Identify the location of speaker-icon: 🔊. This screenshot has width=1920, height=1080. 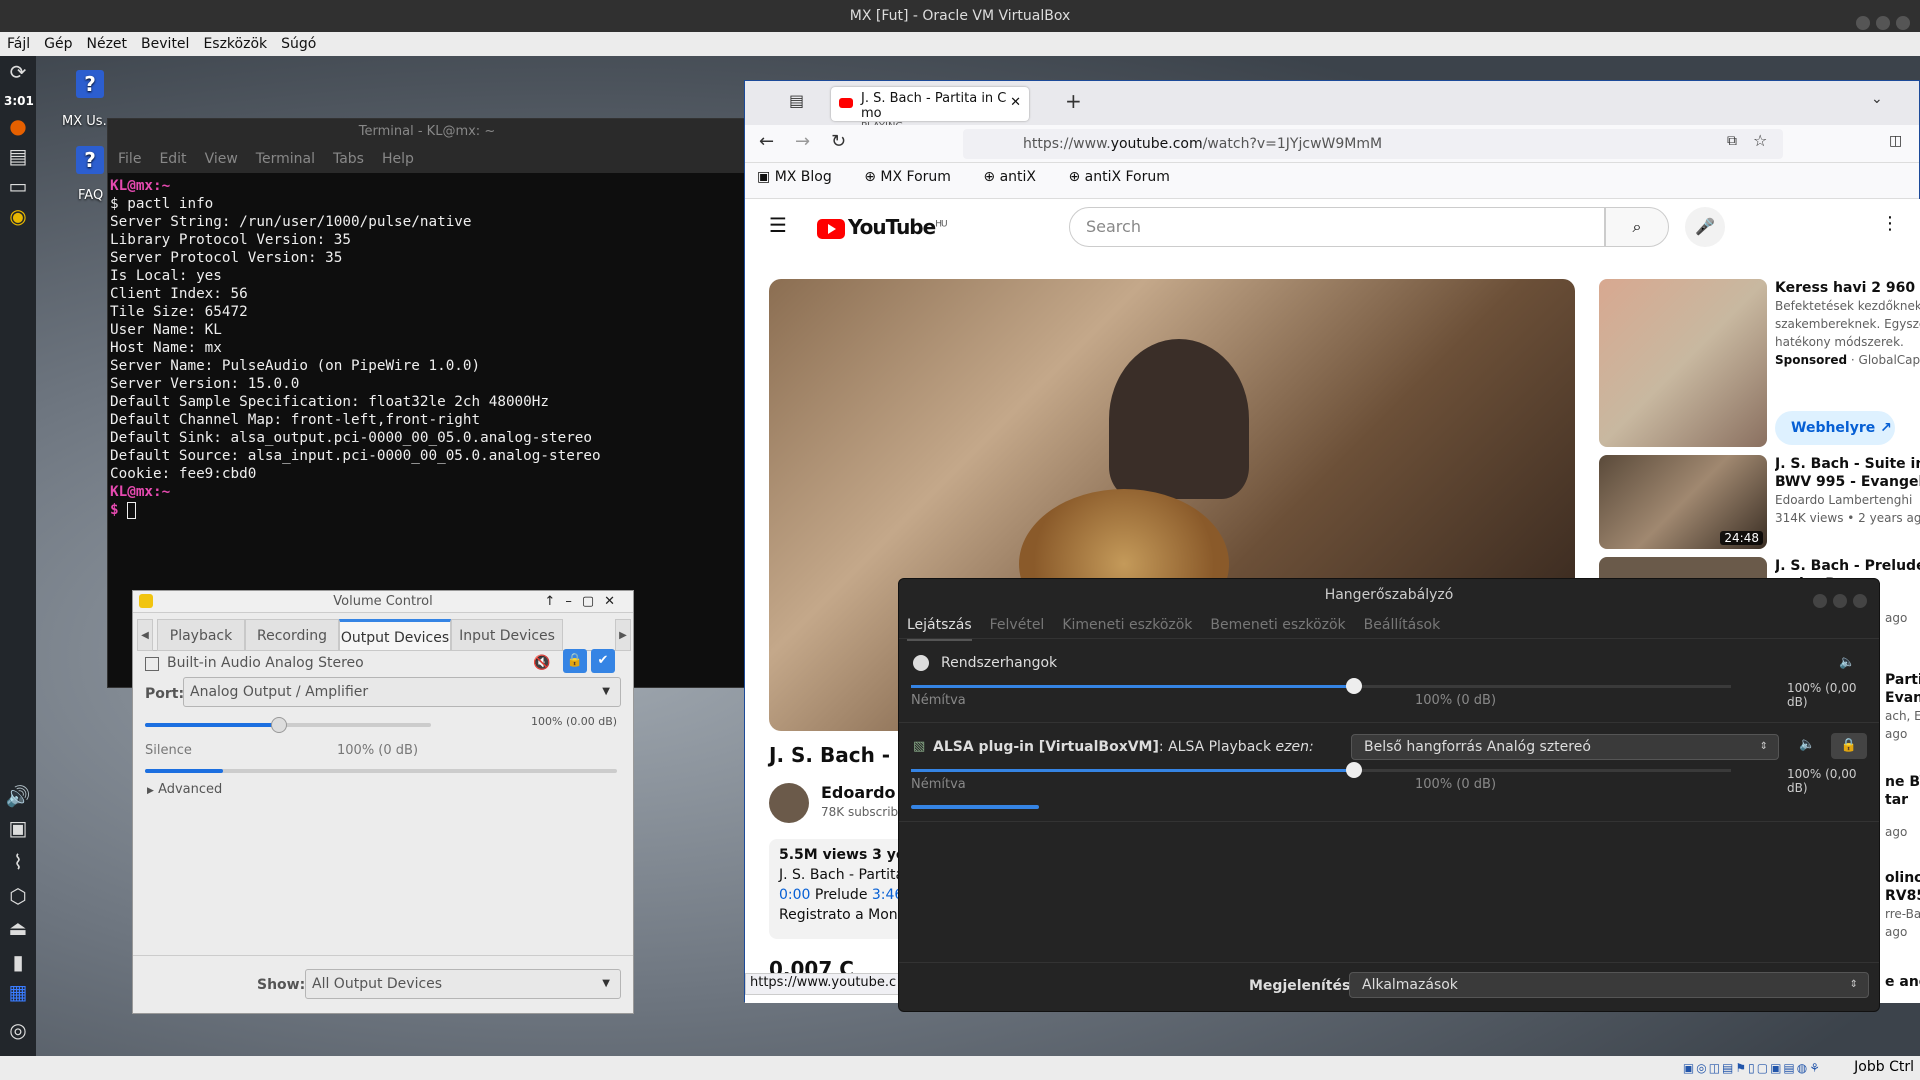
(18, 796).